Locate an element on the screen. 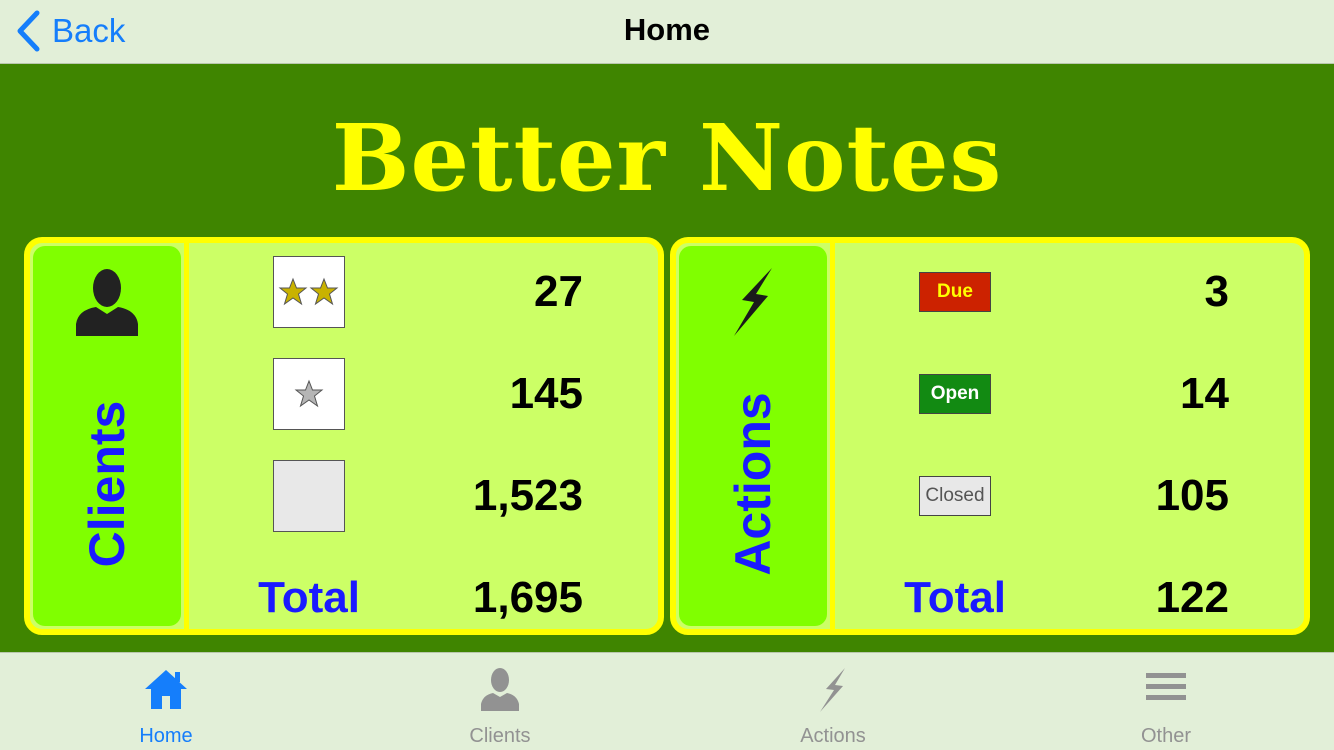 The width and height of the screenshot is (1334, 750). actions-closed-count: 105 is located at coordinates (1192, 495).